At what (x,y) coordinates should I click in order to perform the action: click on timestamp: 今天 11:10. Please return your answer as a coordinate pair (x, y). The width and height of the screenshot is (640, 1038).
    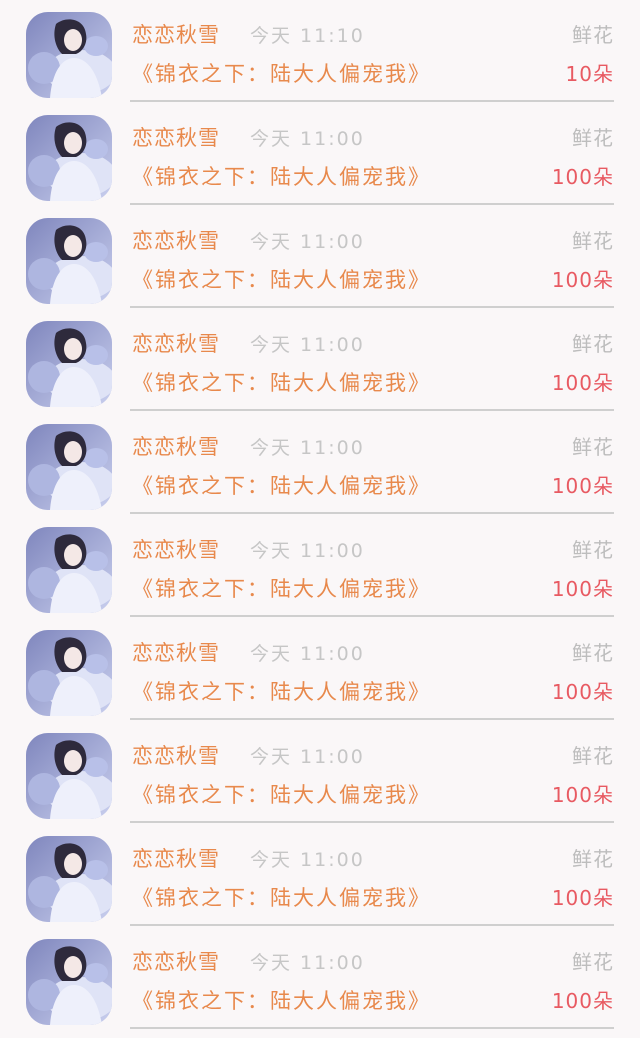
    Looking at the image, I should click on (307, 36).